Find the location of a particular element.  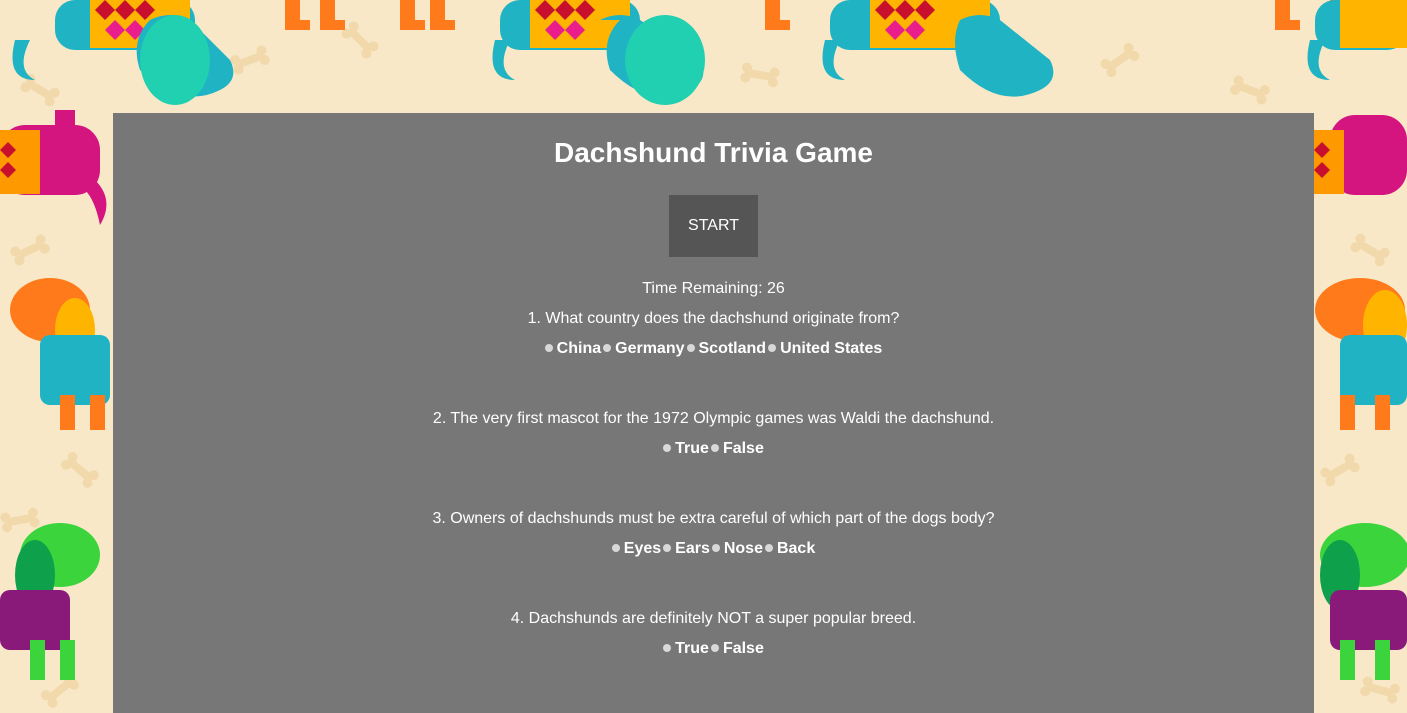

timer-label: Time Remaining: is located at coordinates (704, 288).